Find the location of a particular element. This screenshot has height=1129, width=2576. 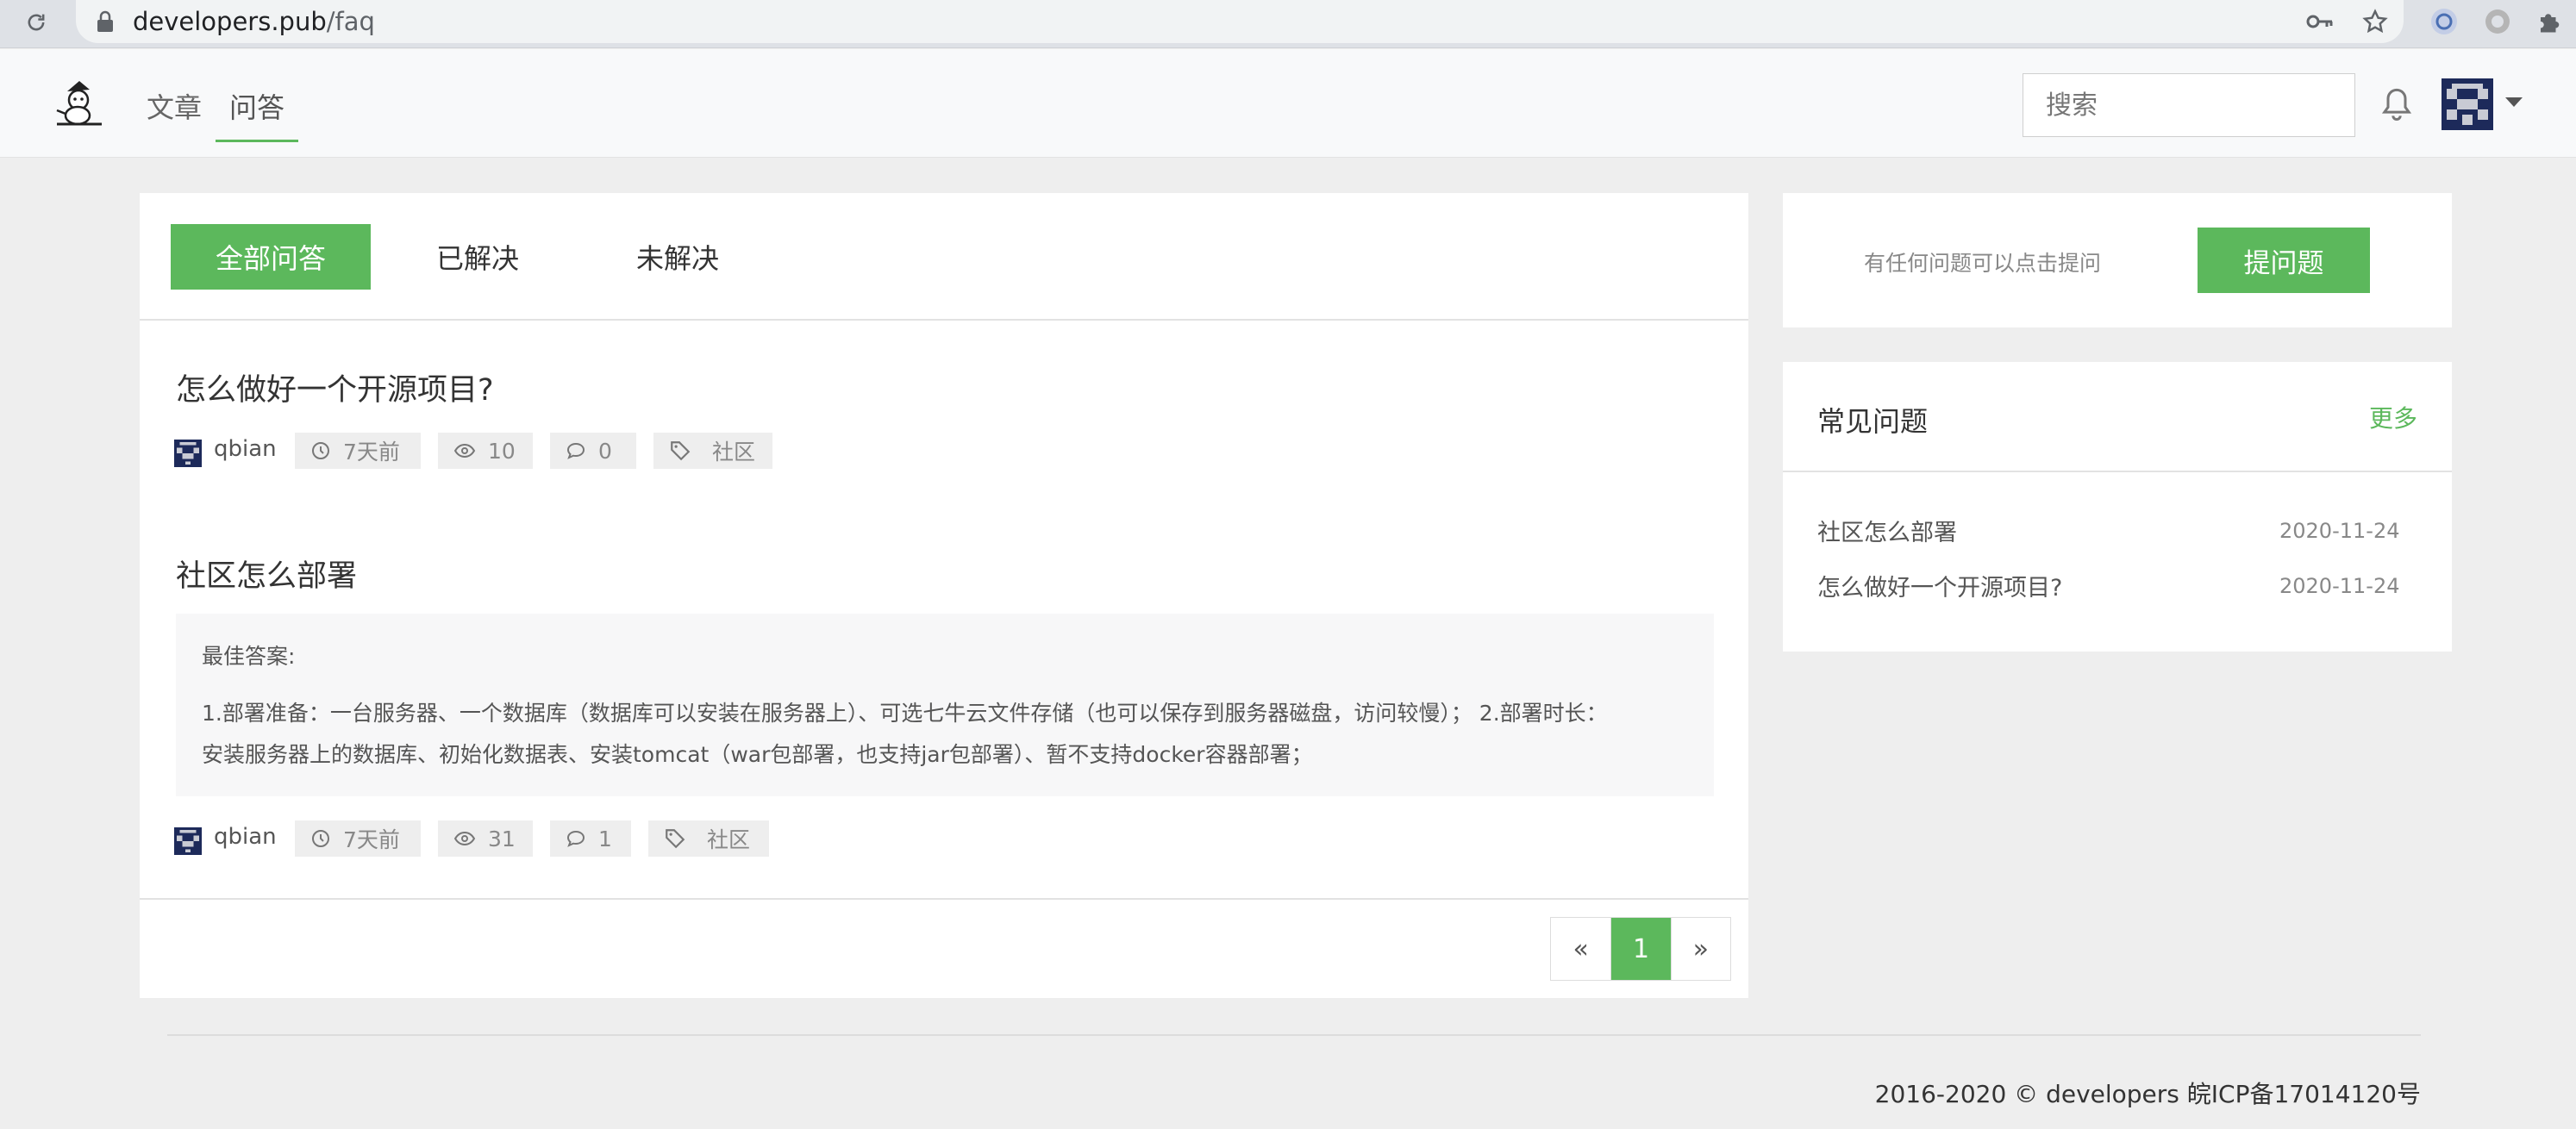

question-meta: qbian 7天前 31 1 社区 is located at coordinates (605, 838).